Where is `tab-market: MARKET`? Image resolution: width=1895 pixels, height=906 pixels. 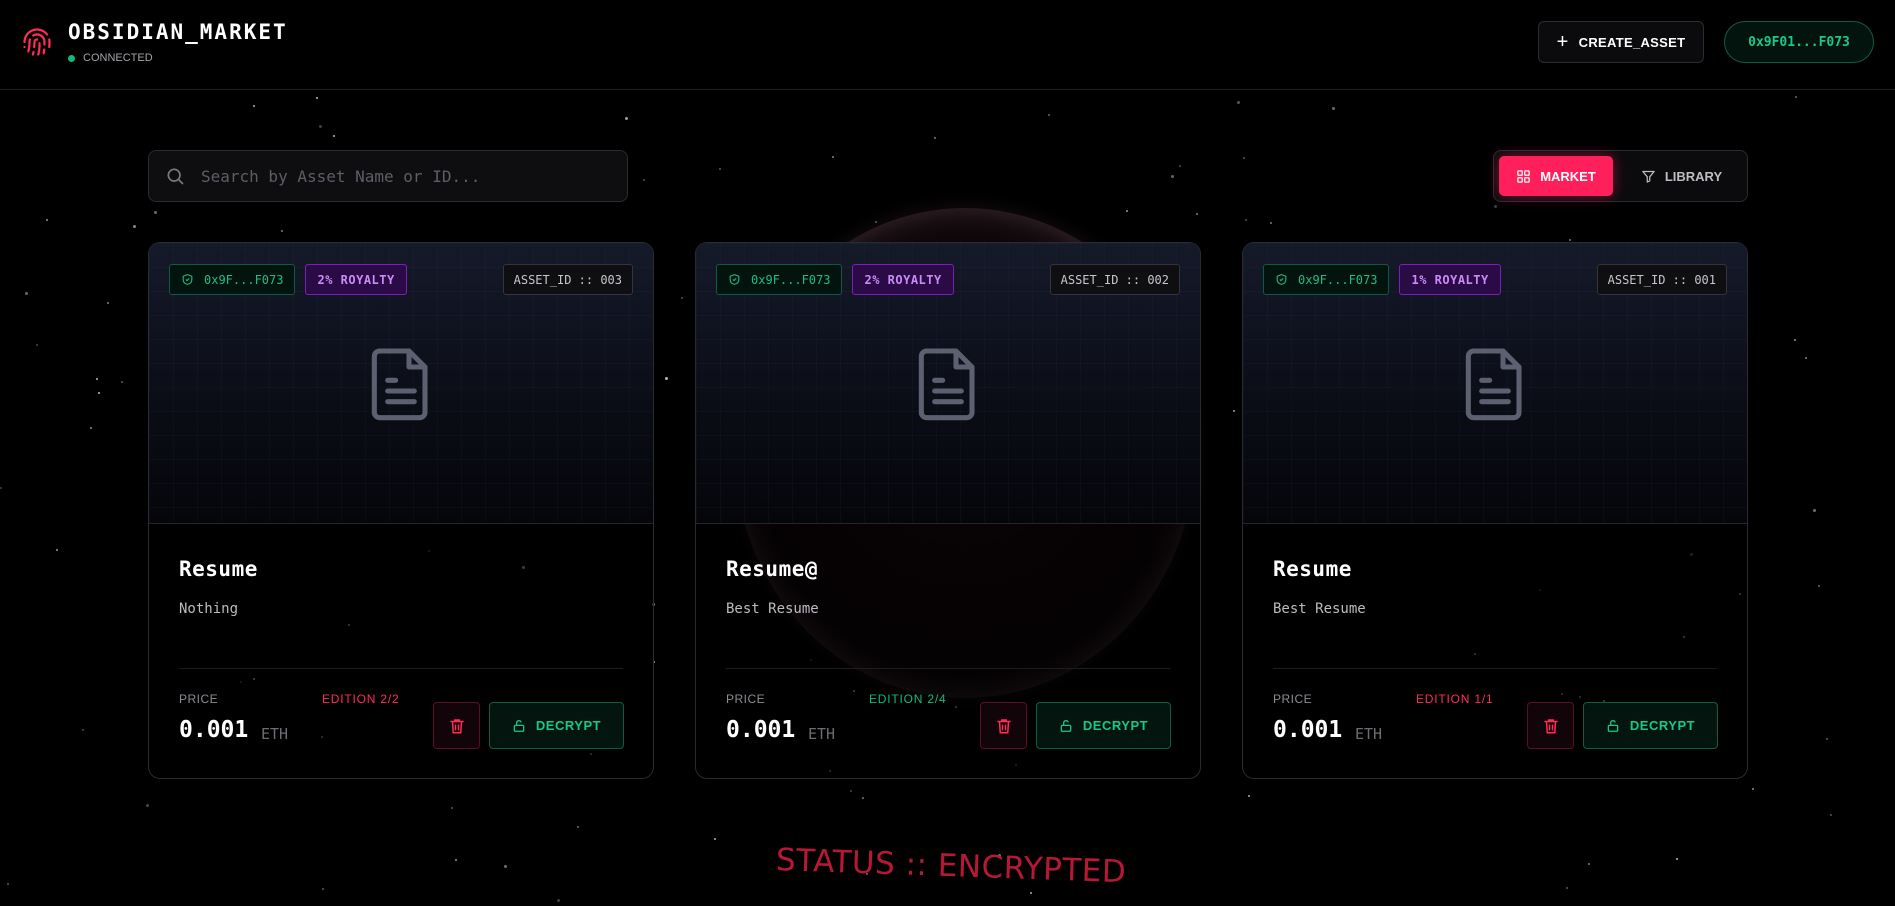 tab-market: MARKET is located at coordinates (1556, 176).